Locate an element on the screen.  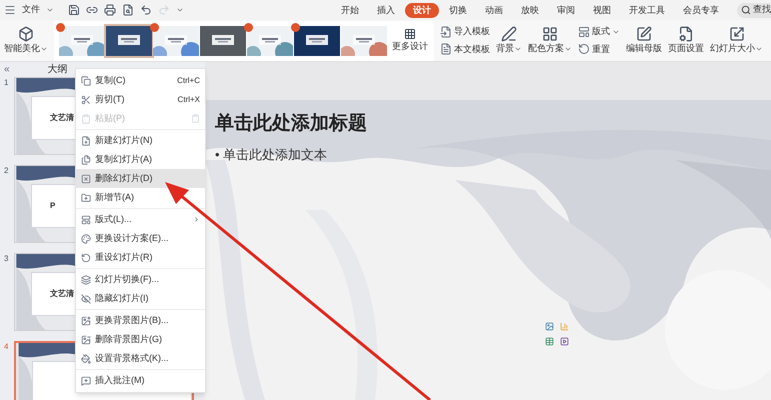
menu-item: 复制幻灯片(A) is located at coordinates (140, 159).